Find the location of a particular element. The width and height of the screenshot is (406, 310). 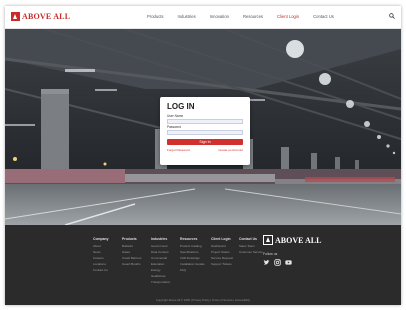

footer-link: Specifications is located at coordinates (192, 252).